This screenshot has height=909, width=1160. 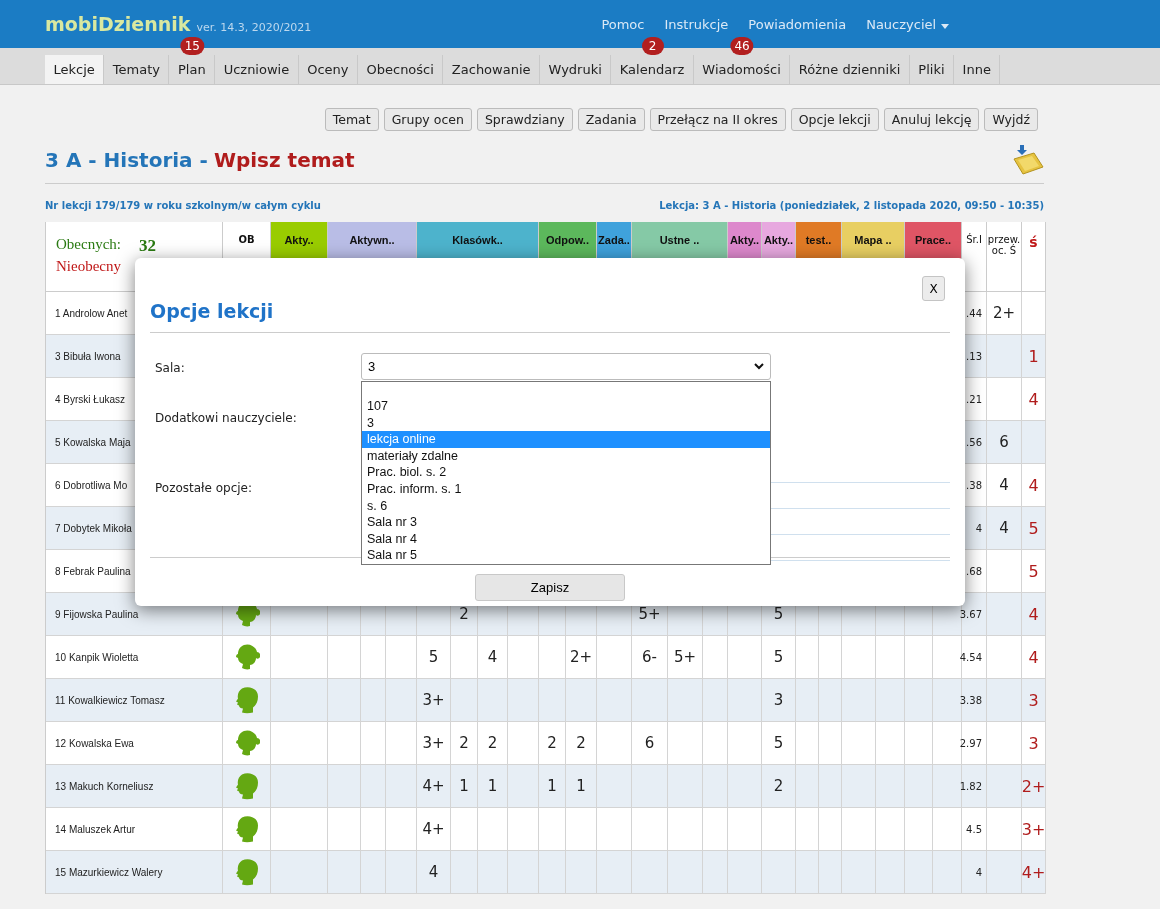 I want to click on final-grade-cell: 1, so click(x=1034, y=356).